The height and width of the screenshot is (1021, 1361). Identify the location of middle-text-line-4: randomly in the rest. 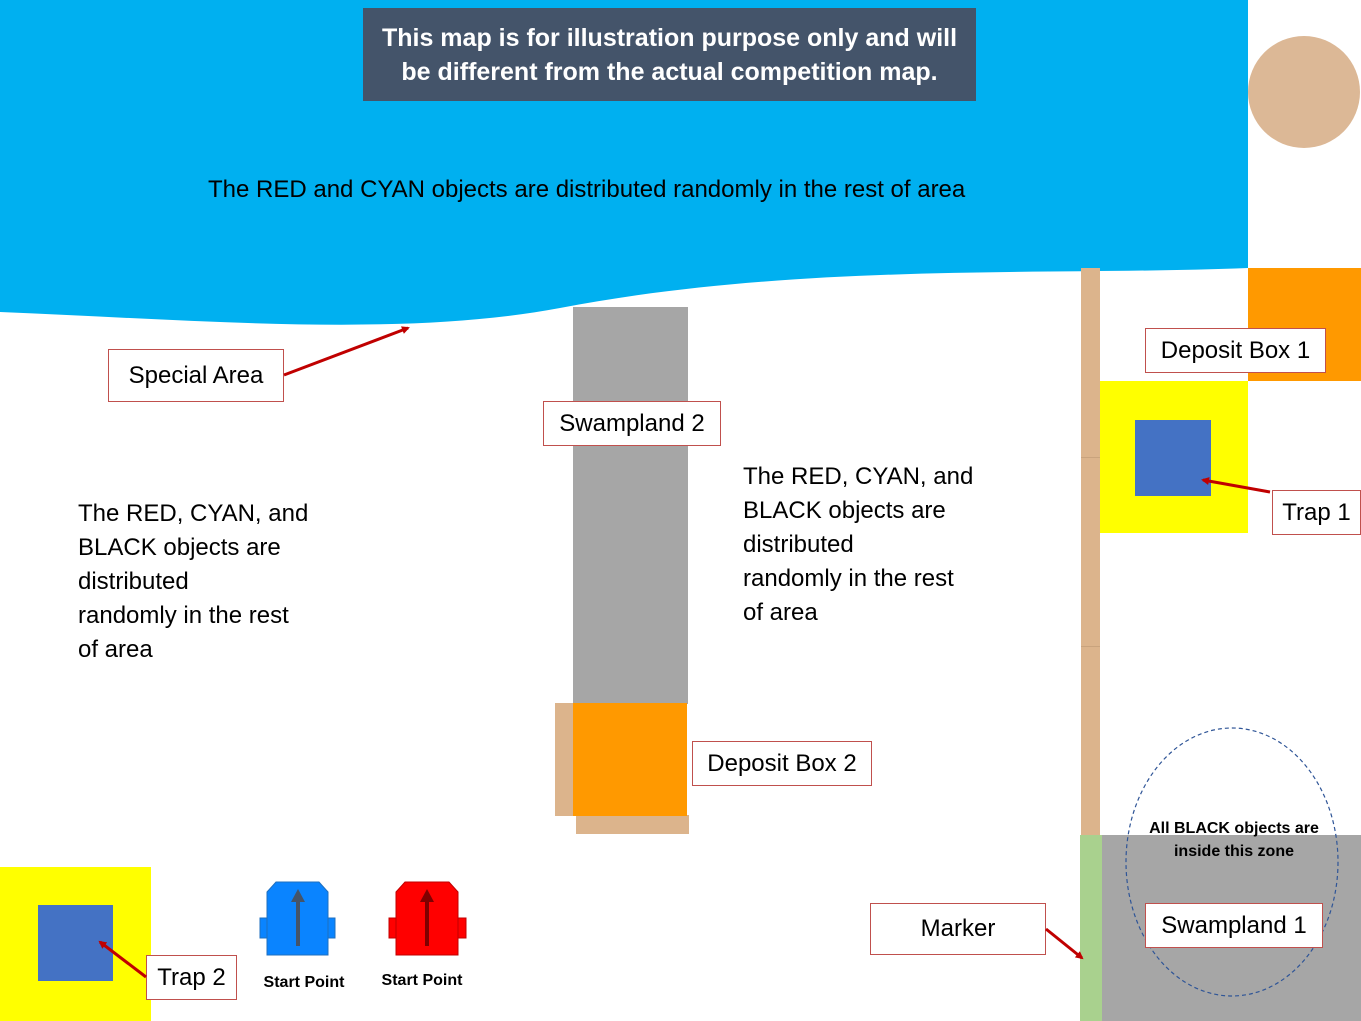
(848, 578).